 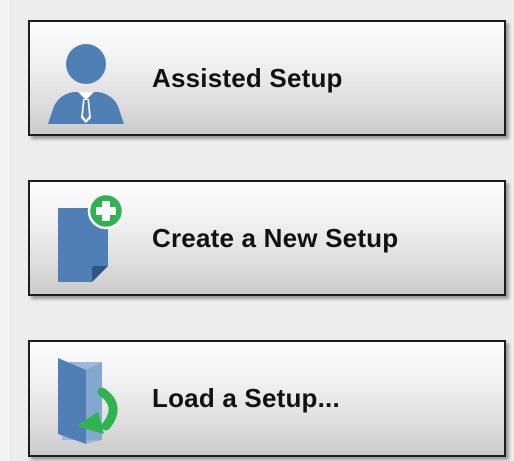 I want to click on open-door-icon, so click(x=88, y=401).